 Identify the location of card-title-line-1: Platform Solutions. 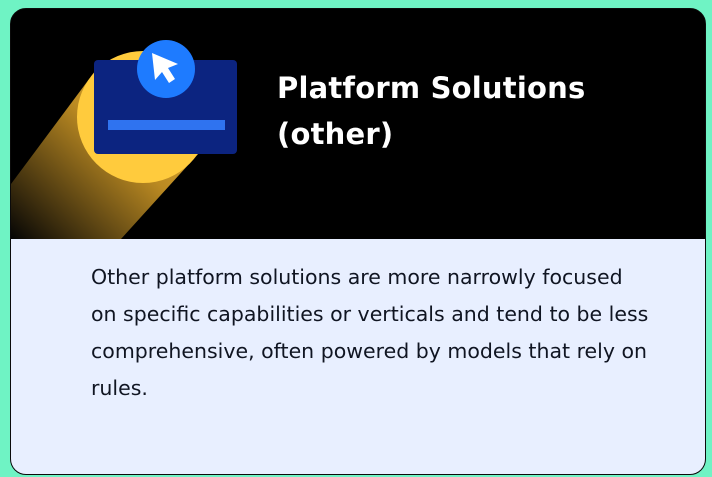
(431, 88).